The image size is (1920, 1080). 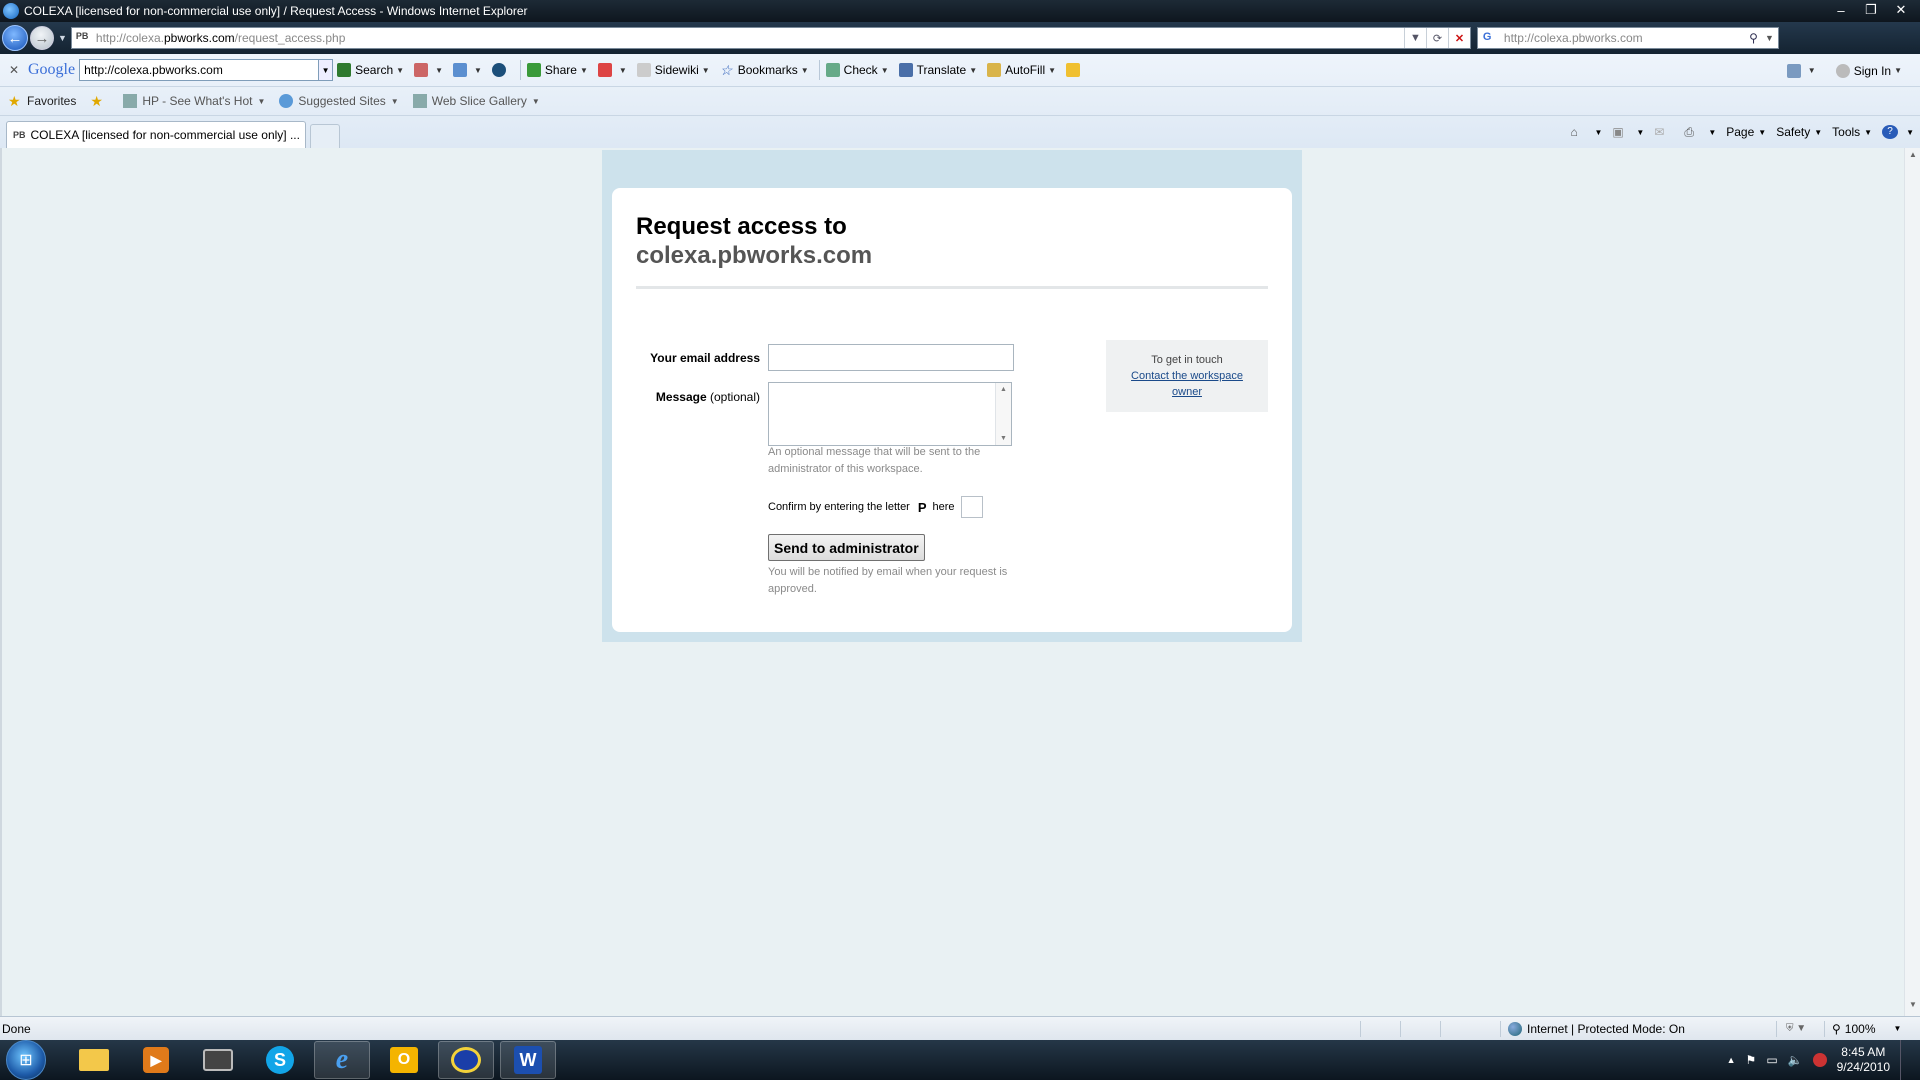 I want to click on send-to-administrator-button: Send to administrator, so click(x=846, y=547).